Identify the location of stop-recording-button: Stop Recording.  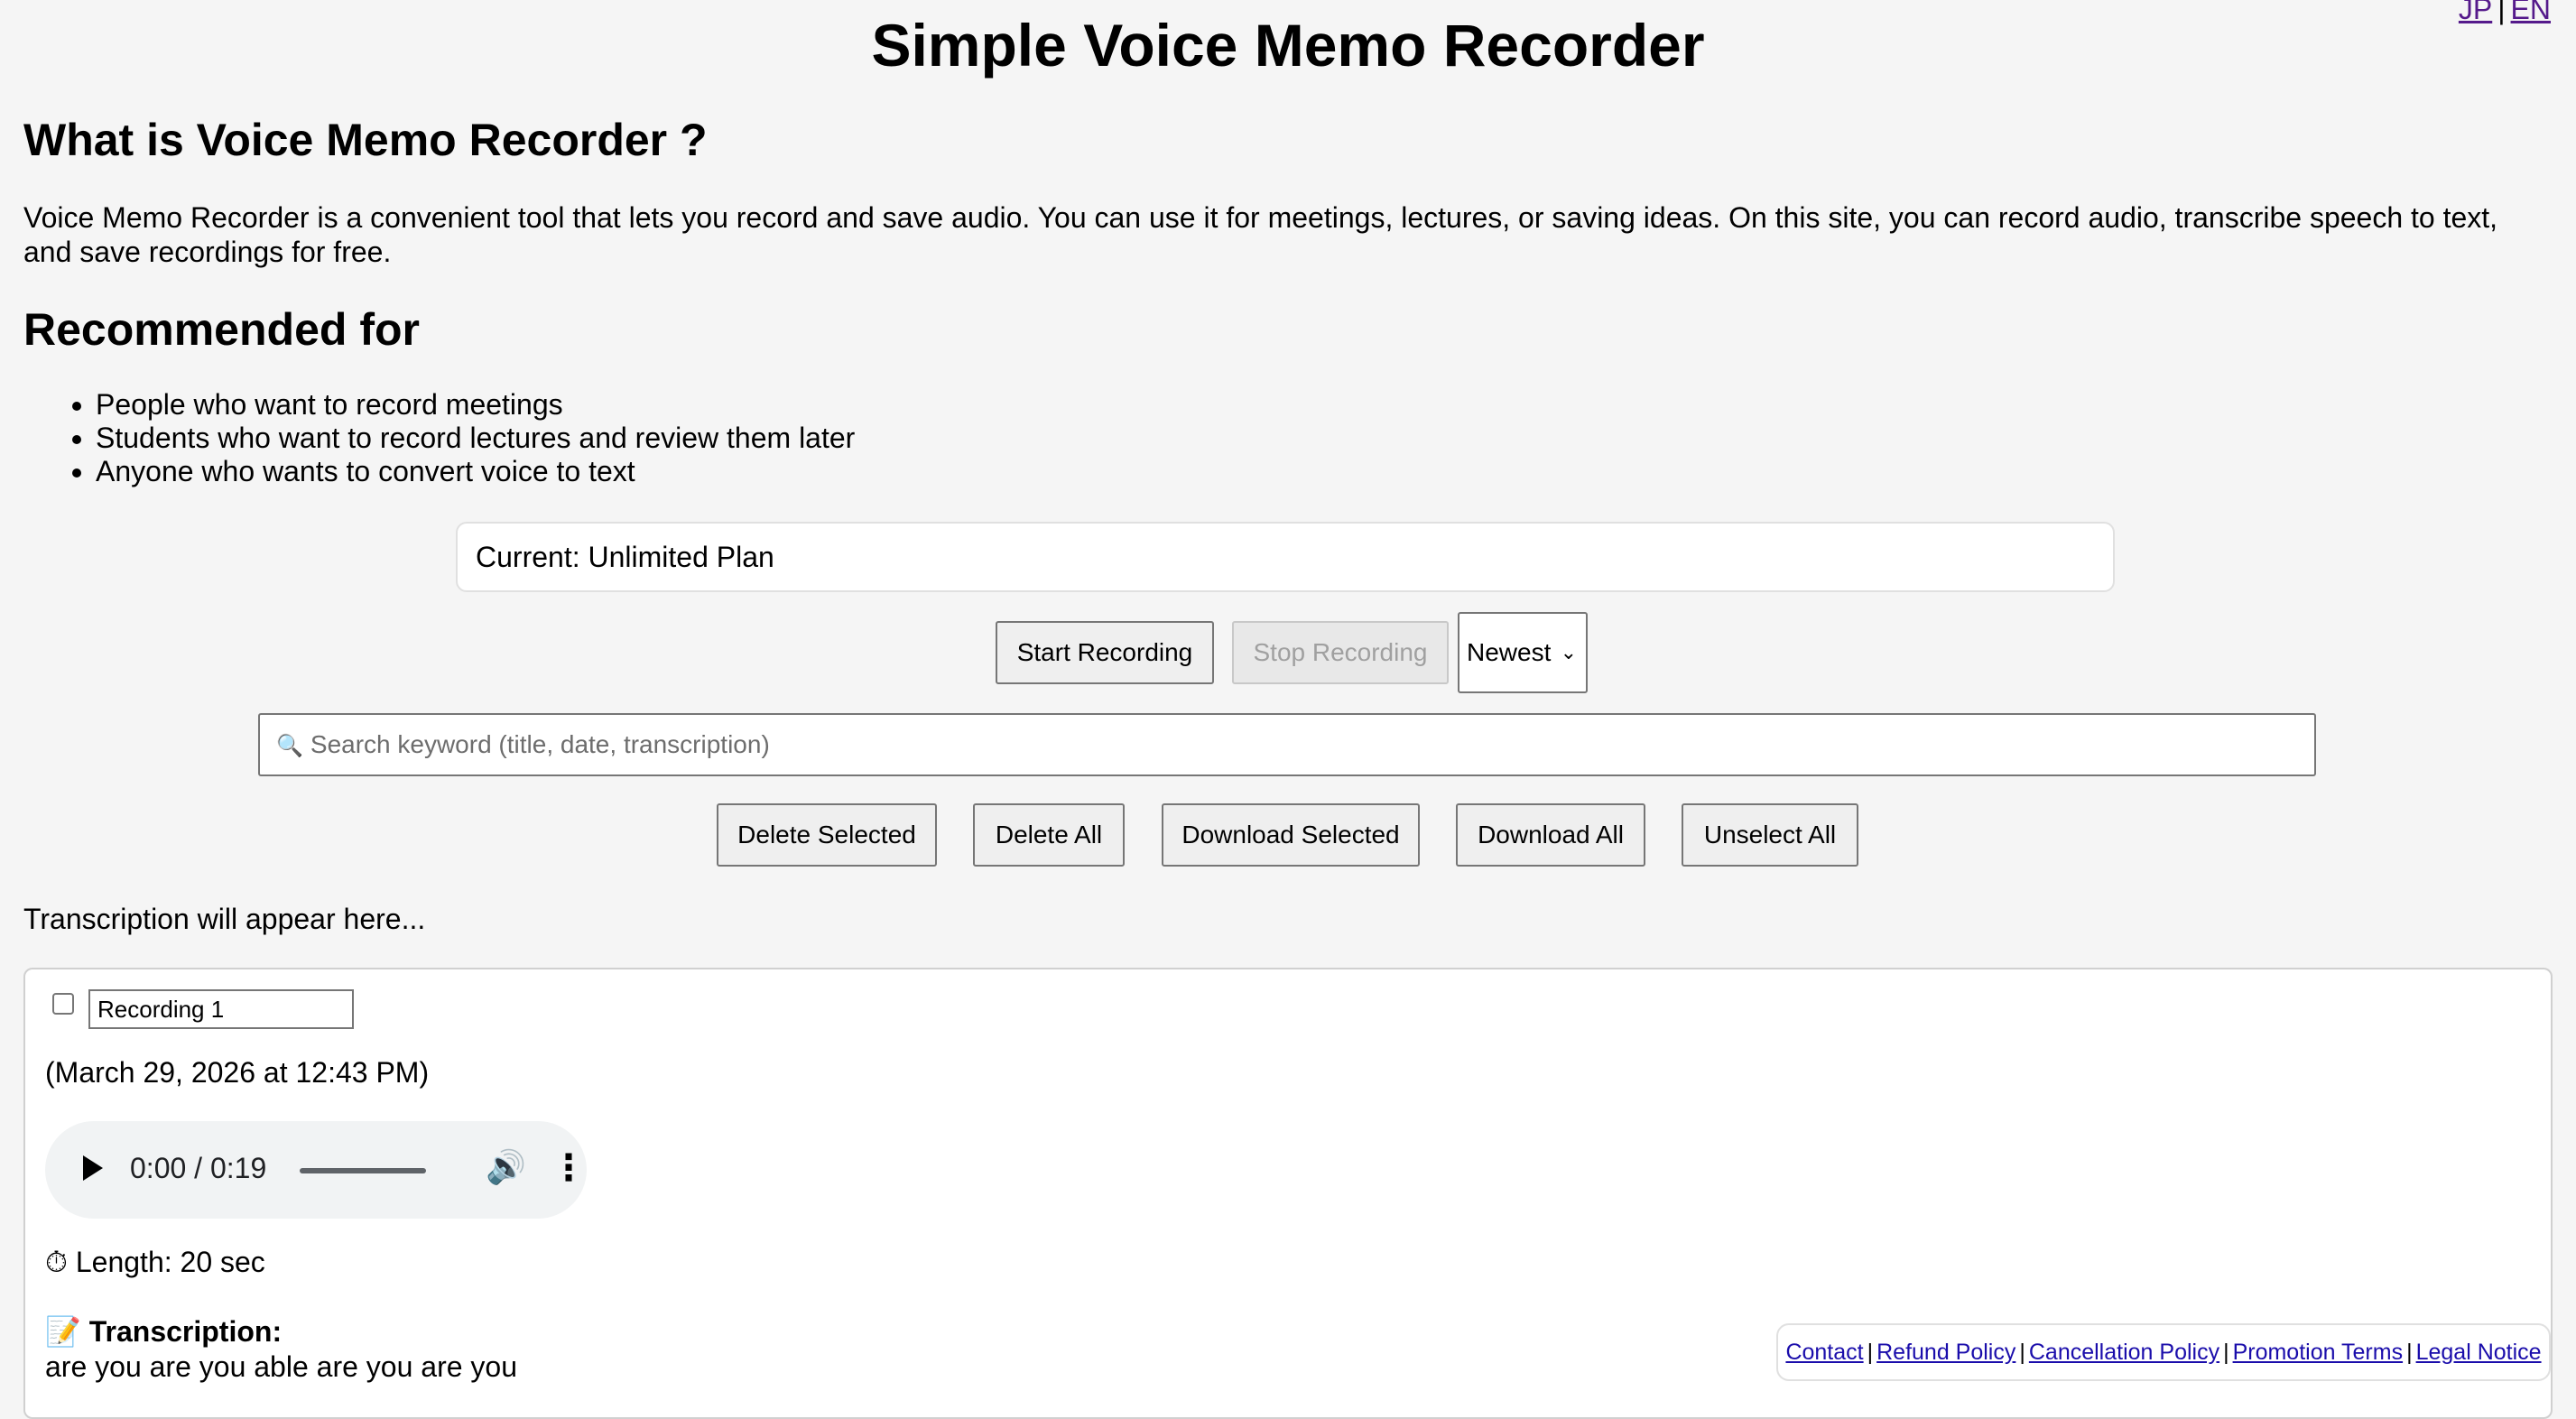
(1340, 653).